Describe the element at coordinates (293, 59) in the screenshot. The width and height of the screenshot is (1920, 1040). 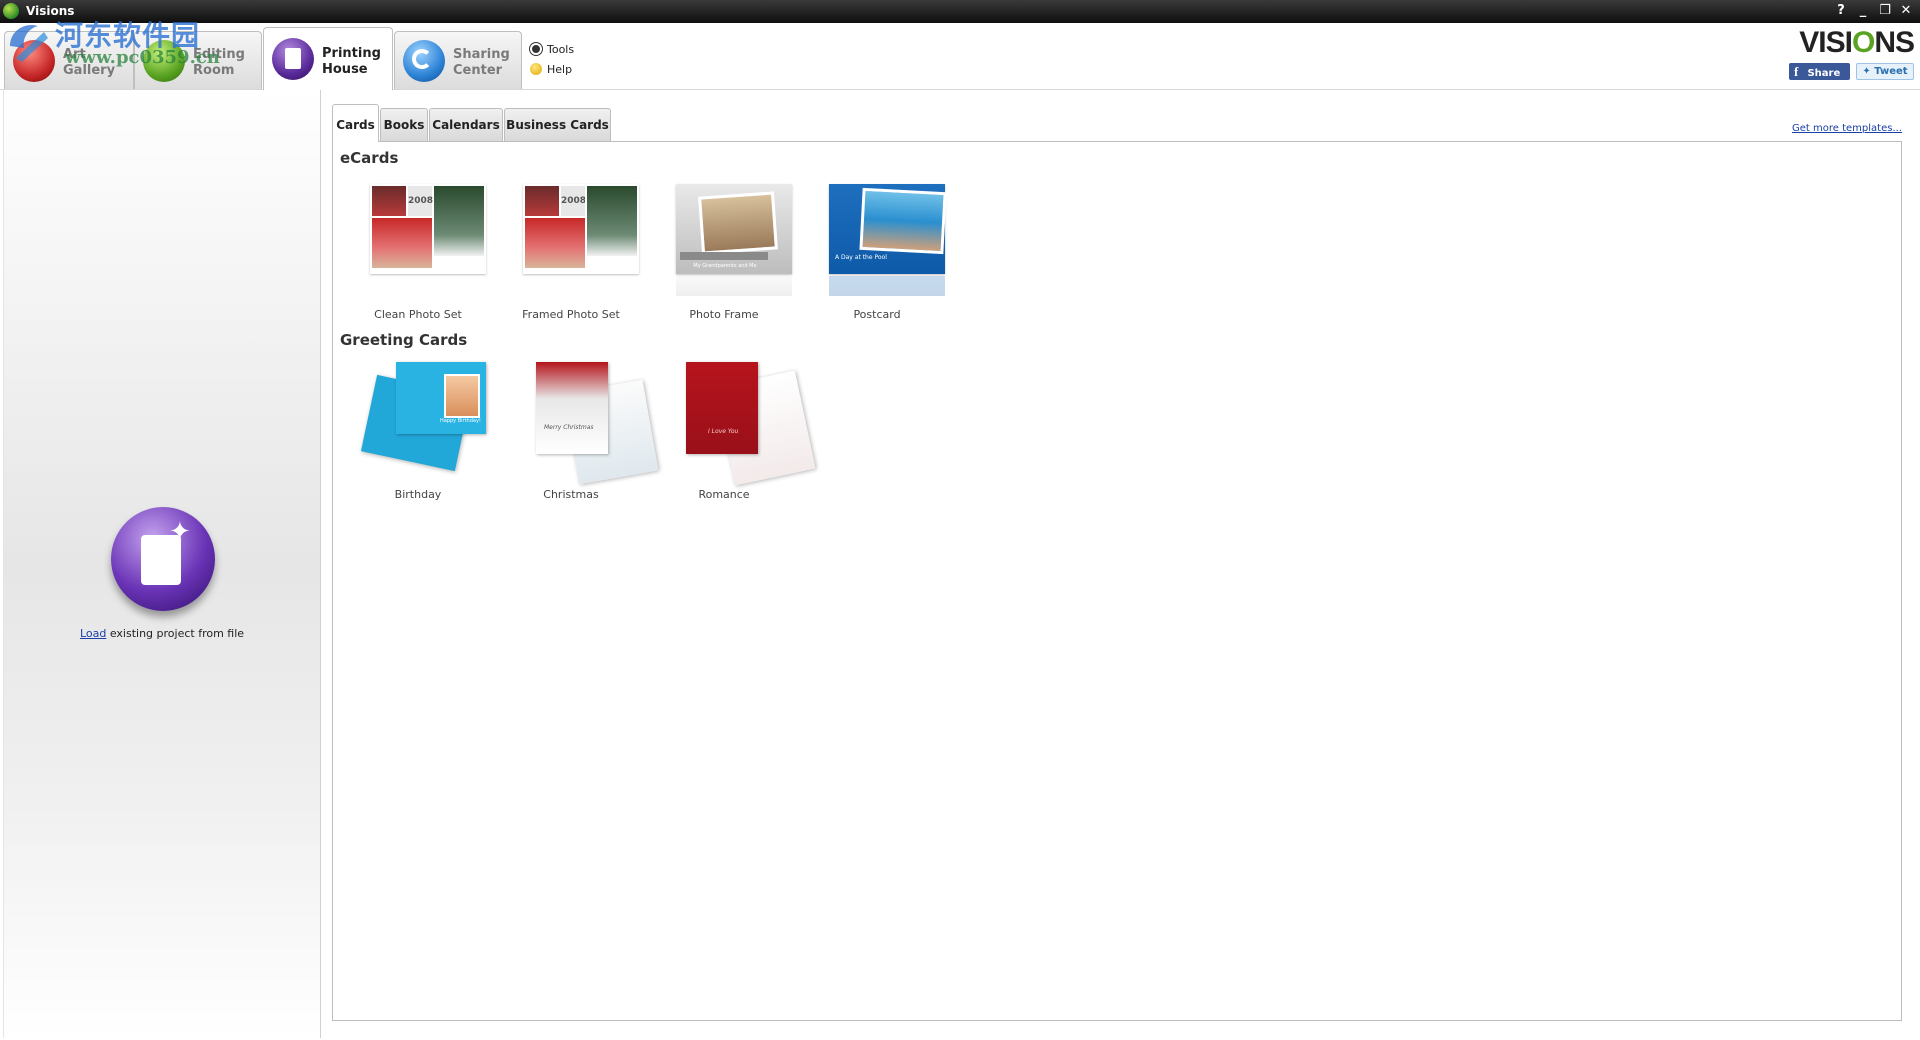
I see `printing-house-icon` at that location.